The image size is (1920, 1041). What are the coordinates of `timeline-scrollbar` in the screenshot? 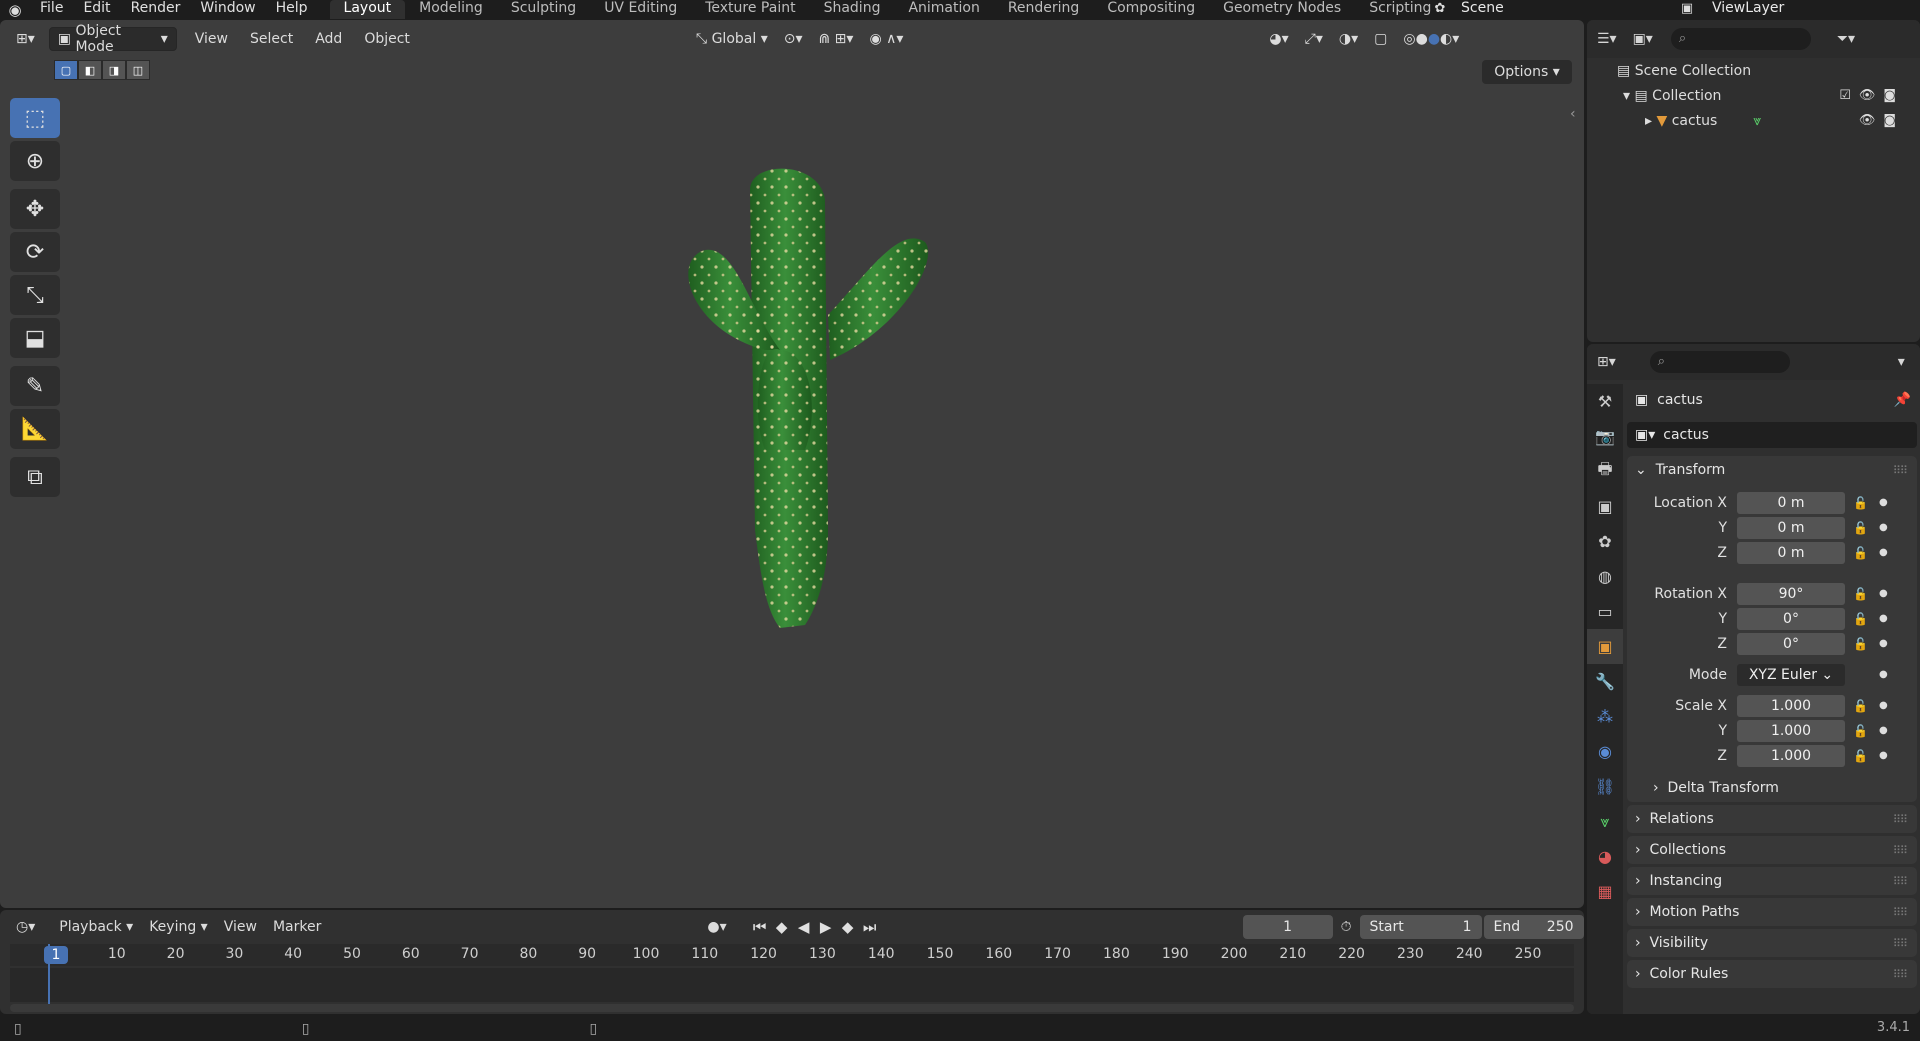 It's located at (792, 1008).